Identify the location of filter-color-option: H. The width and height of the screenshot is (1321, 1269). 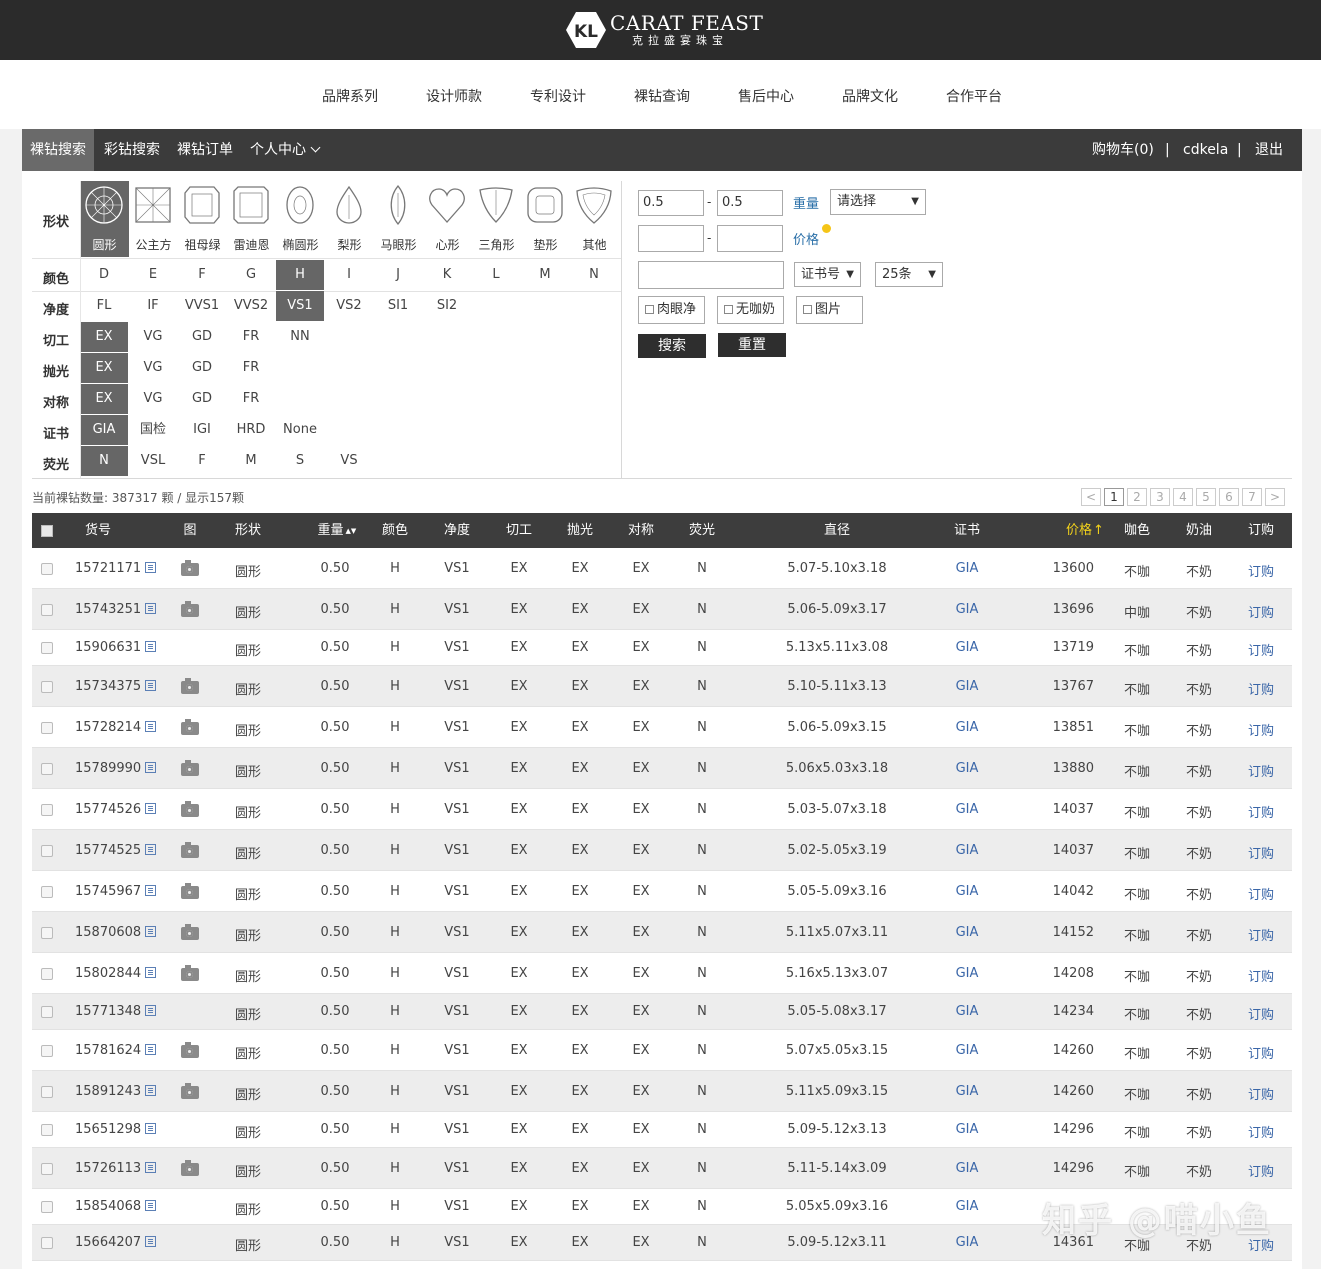
(300, 275).